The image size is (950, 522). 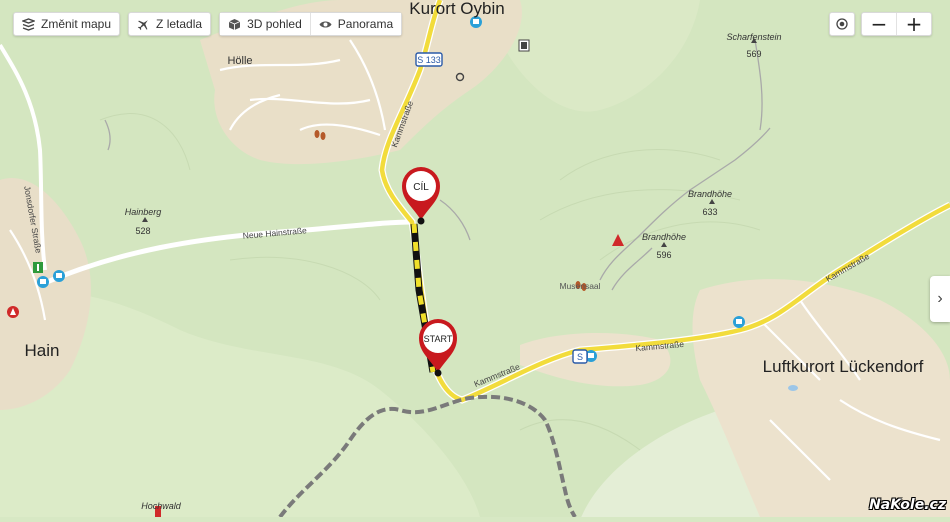 I want to click on change-map-button: Změnit mapu, so click(x=66, y=24).